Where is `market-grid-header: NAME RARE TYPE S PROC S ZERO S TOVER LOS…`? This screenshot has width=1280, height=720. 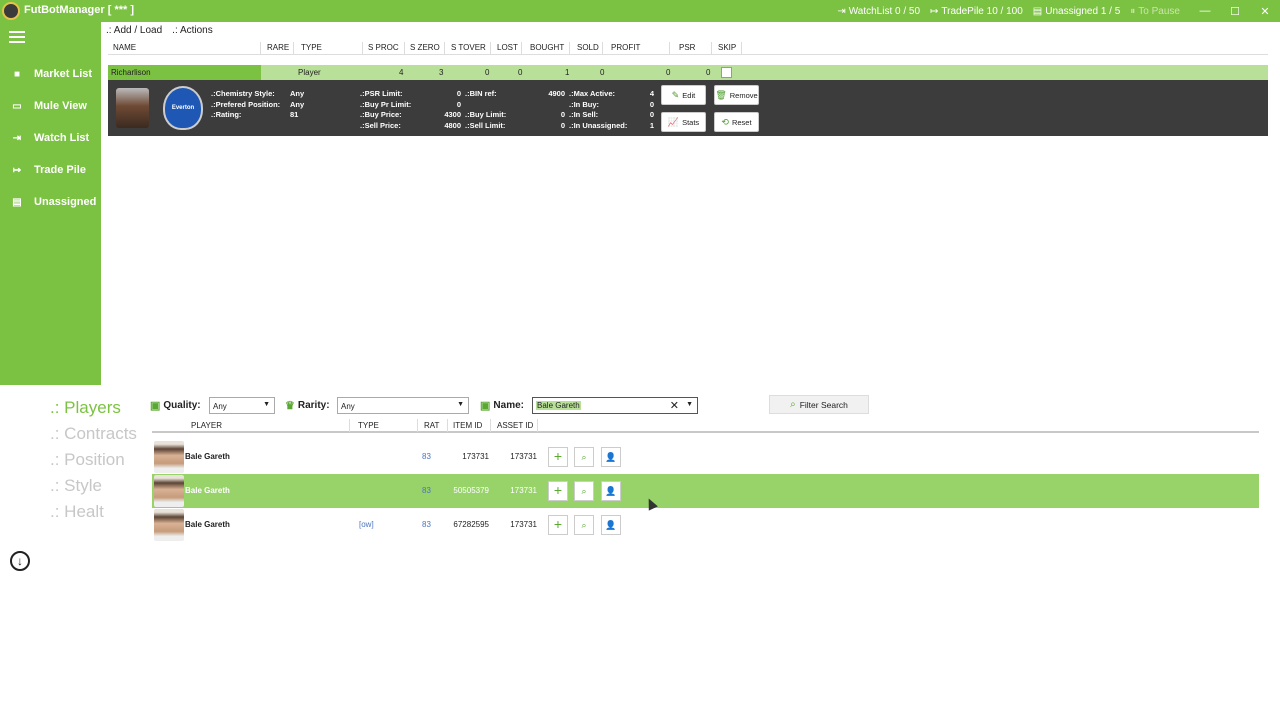
market-grid-header: NAME RARE TYPE S PROC S ZERO S TOVER LOS… is located at coordinates (688, 48).